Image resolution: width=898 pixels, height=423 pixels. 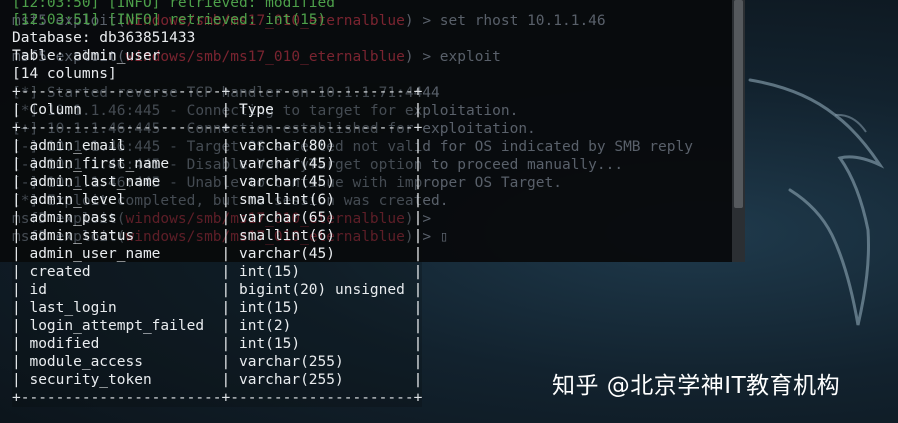 I want to click on table-row: | module_access | varchar(255) |, so click(x=217, y=362).